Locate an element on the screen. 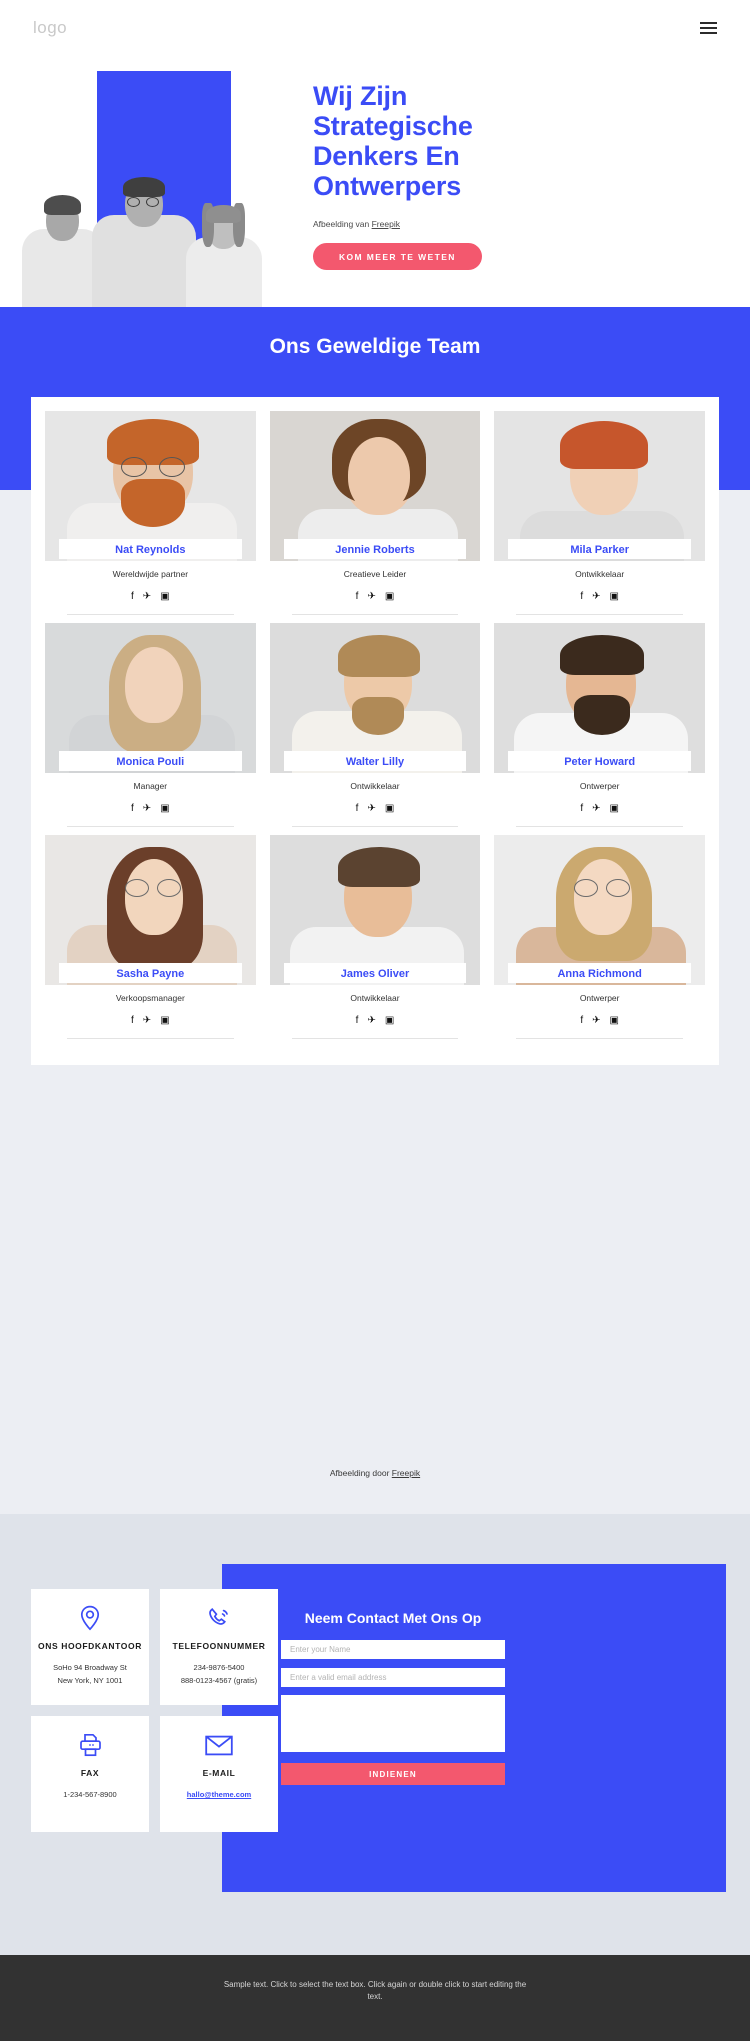 Image resolution: width=750 pixels, height=2041 pixels. member-name-plate: Mila Parker is located at coordinates (599, 549).